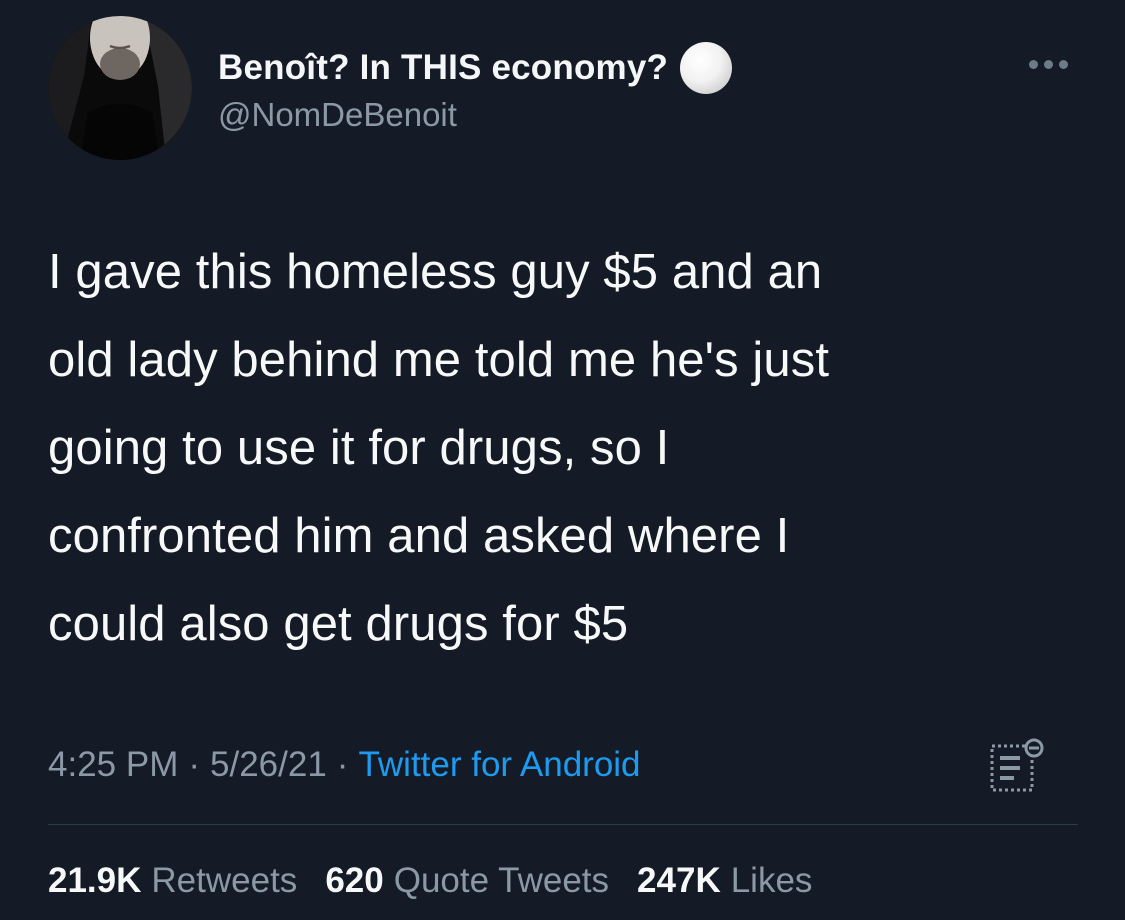  I want to click on author-name-row: Benoît? In THIS economy?, so click(475, 68).